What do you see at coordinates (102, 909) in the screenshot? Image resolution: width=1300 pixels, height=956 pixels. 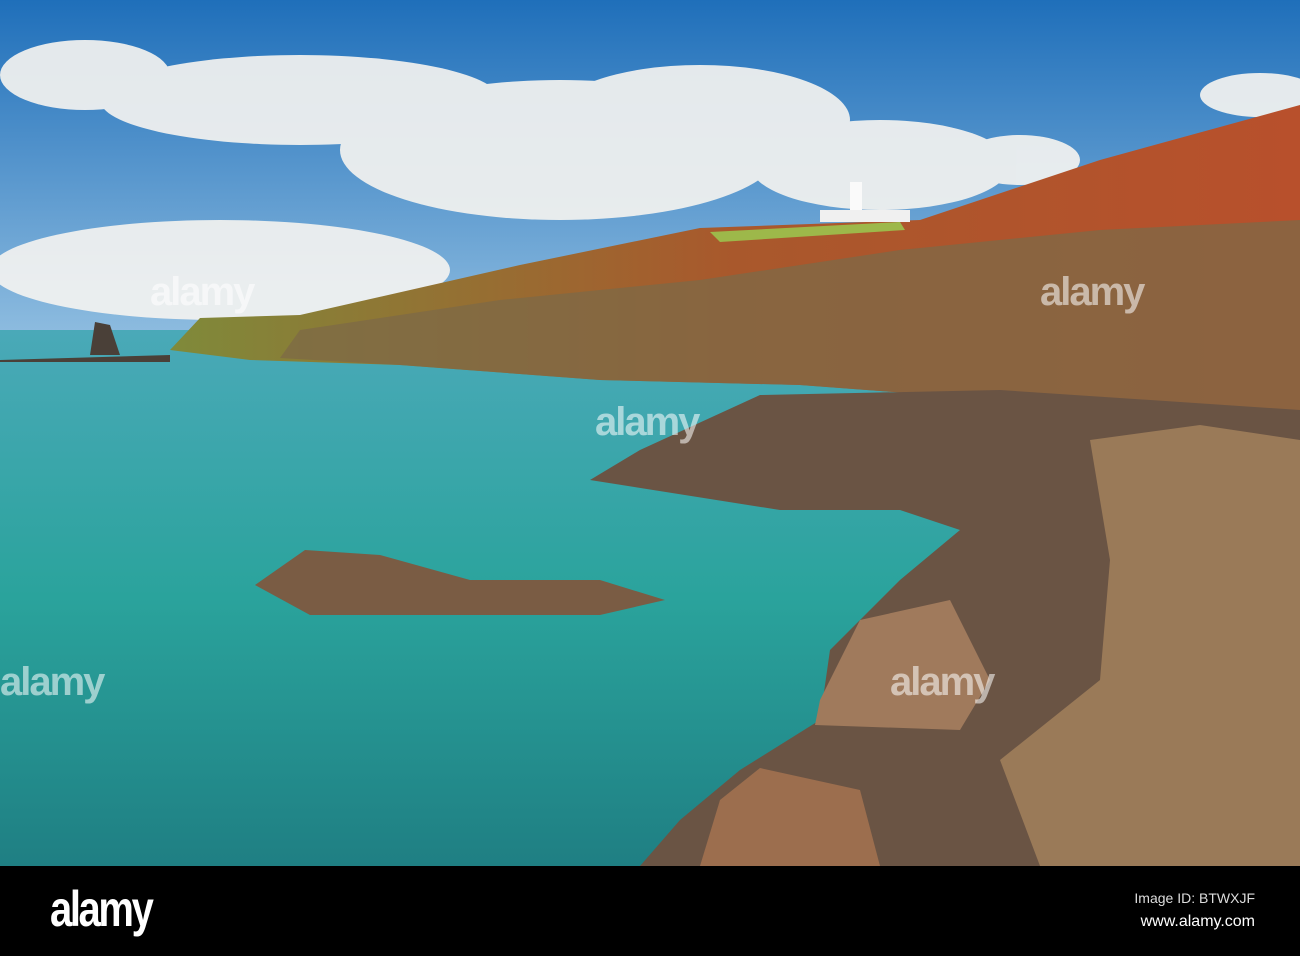 I see `alamy-logo: alamy` at bounding box center [102, 909].